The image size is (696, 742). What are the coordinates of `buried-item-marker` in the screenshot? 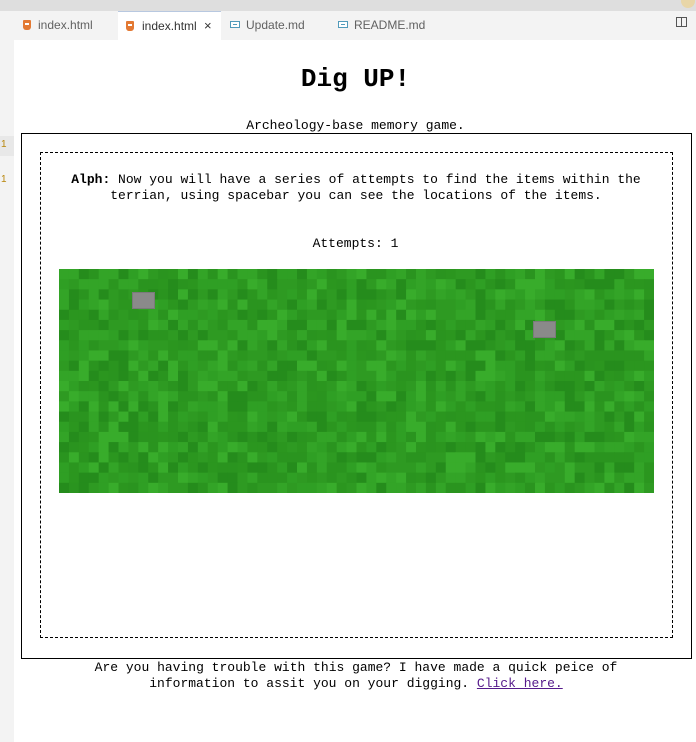 It's located at (143, 300).